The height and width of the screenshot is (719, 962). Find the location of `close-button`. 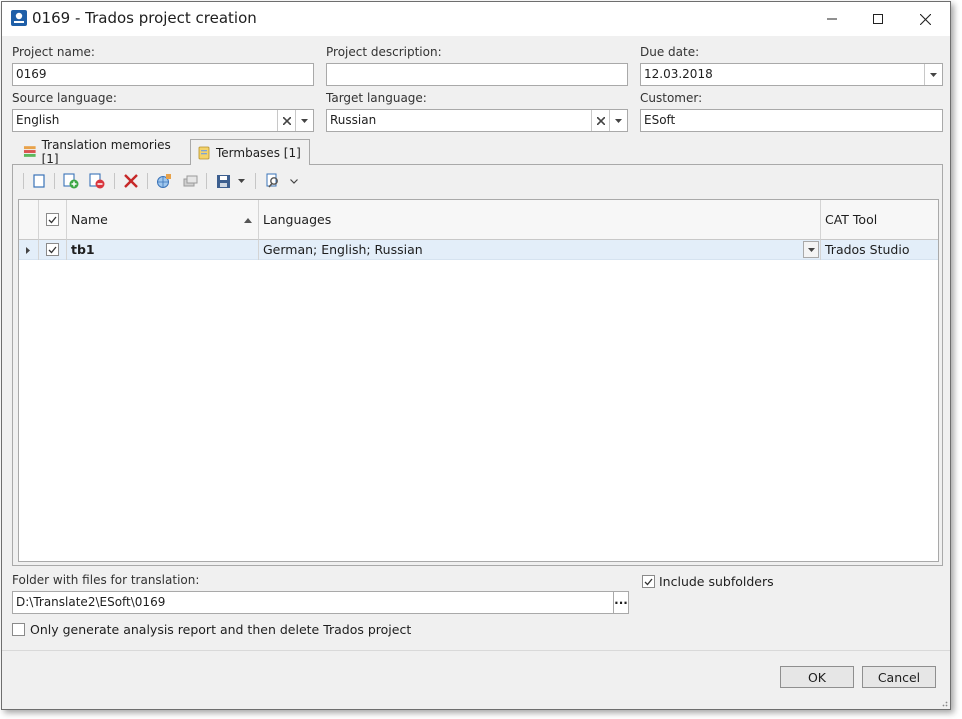

close-button is located at coordinates (925, 19).